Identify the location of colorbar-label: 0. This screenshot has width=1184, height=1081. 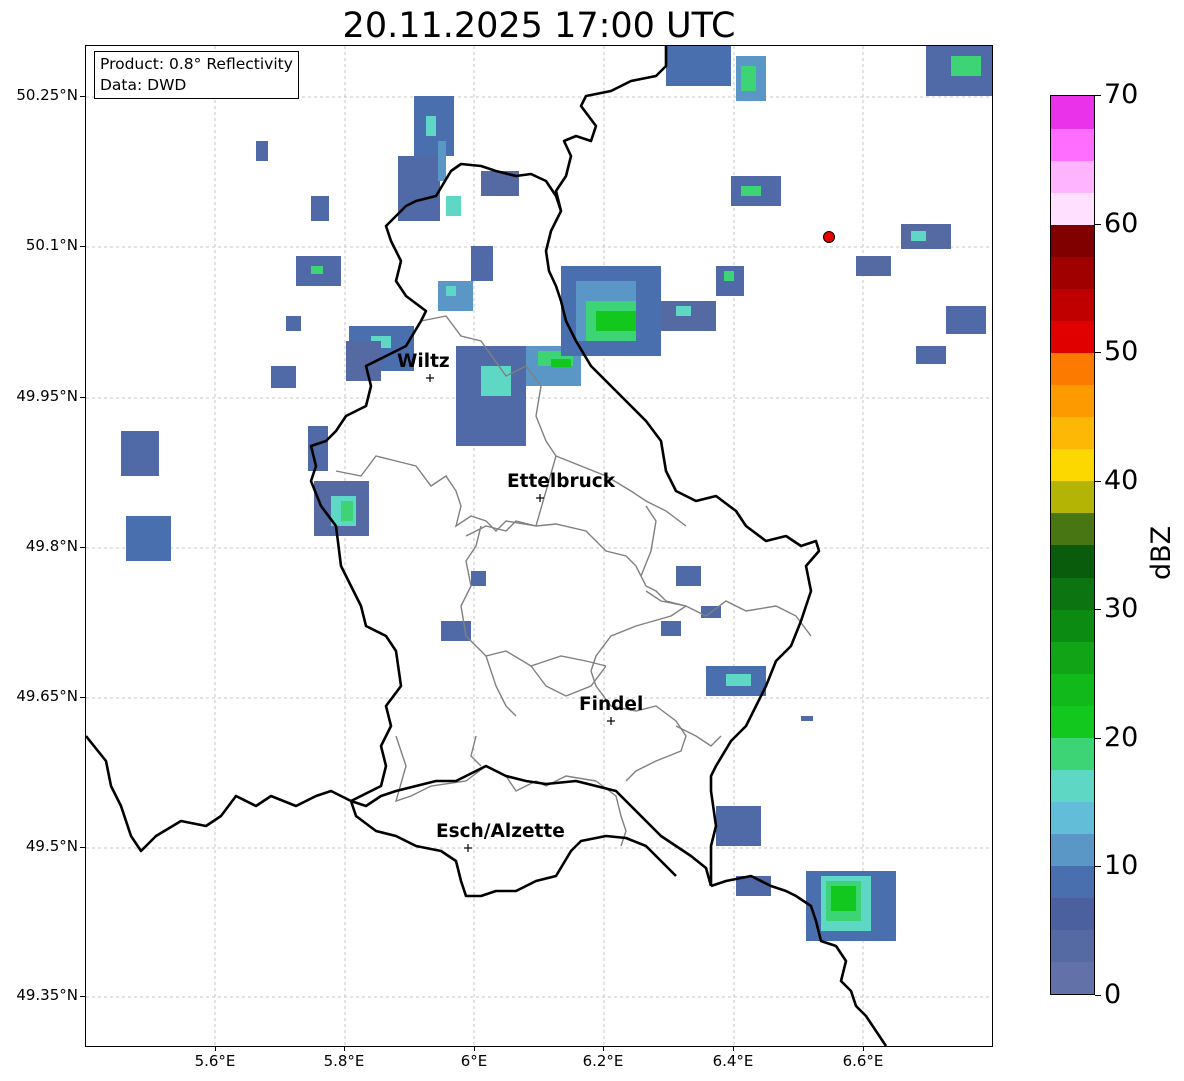
(1113, 994).